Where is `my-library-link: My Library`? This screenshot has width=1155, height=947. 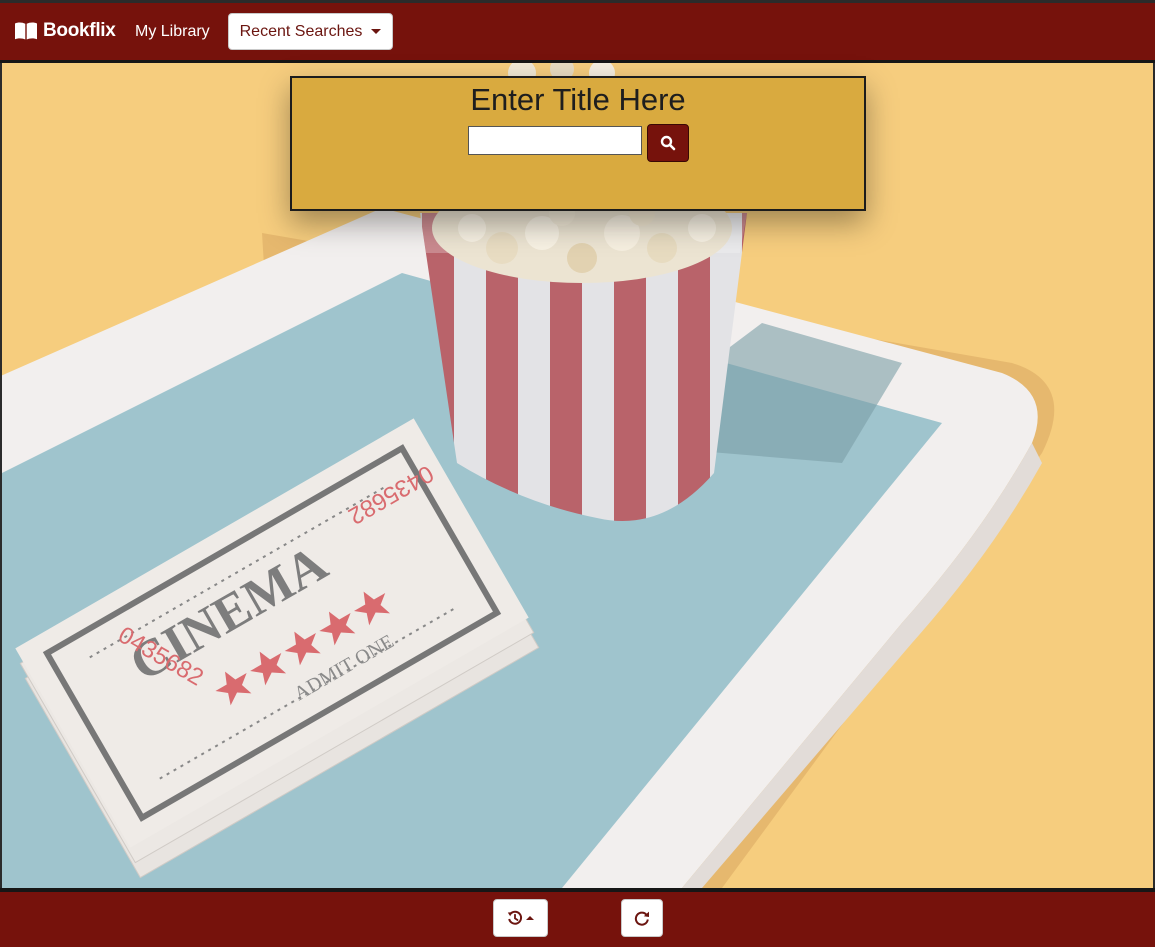
my-library-link: My Library is located at coordinates (172, 32).